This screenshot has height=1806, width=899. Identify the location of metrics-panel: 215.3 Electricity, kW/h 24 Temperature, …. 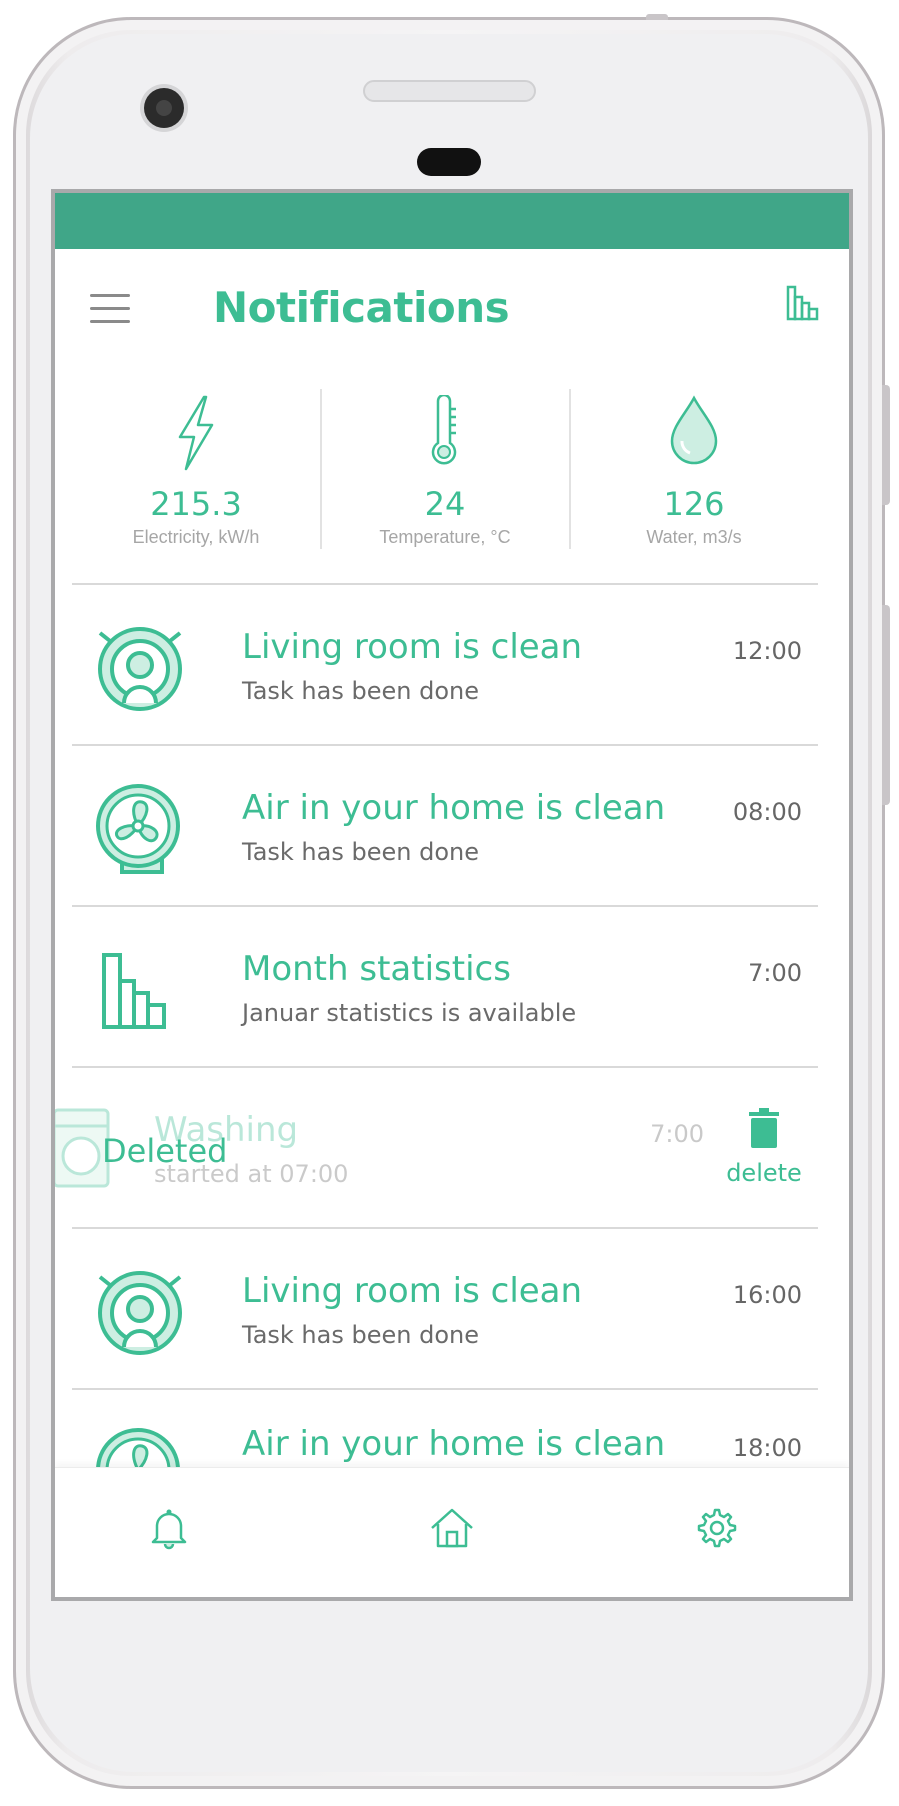
(445, 470).